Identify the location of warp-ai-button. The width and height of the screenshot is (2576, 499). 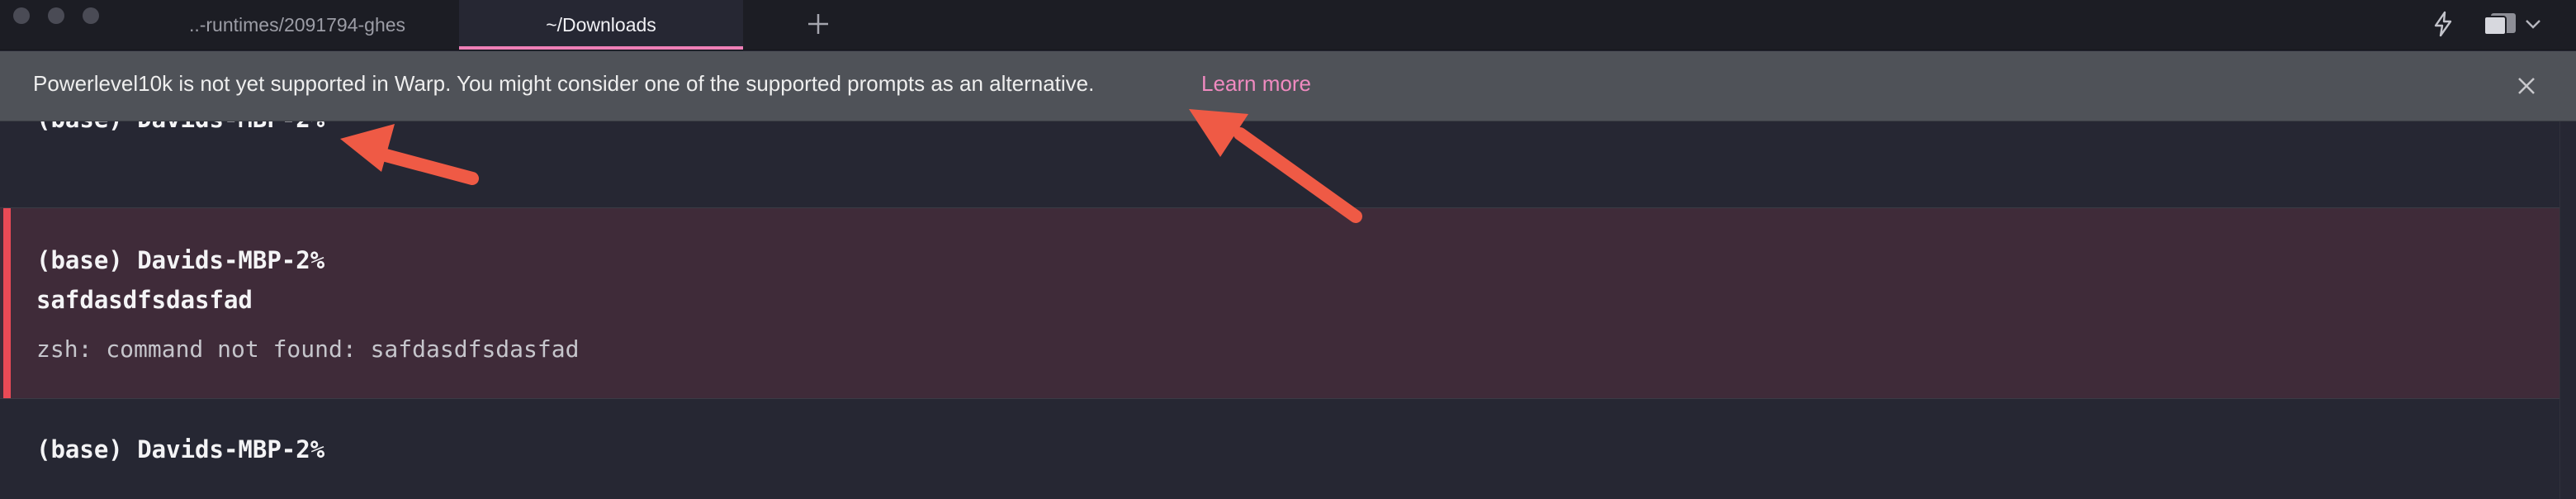
(2443, 24).